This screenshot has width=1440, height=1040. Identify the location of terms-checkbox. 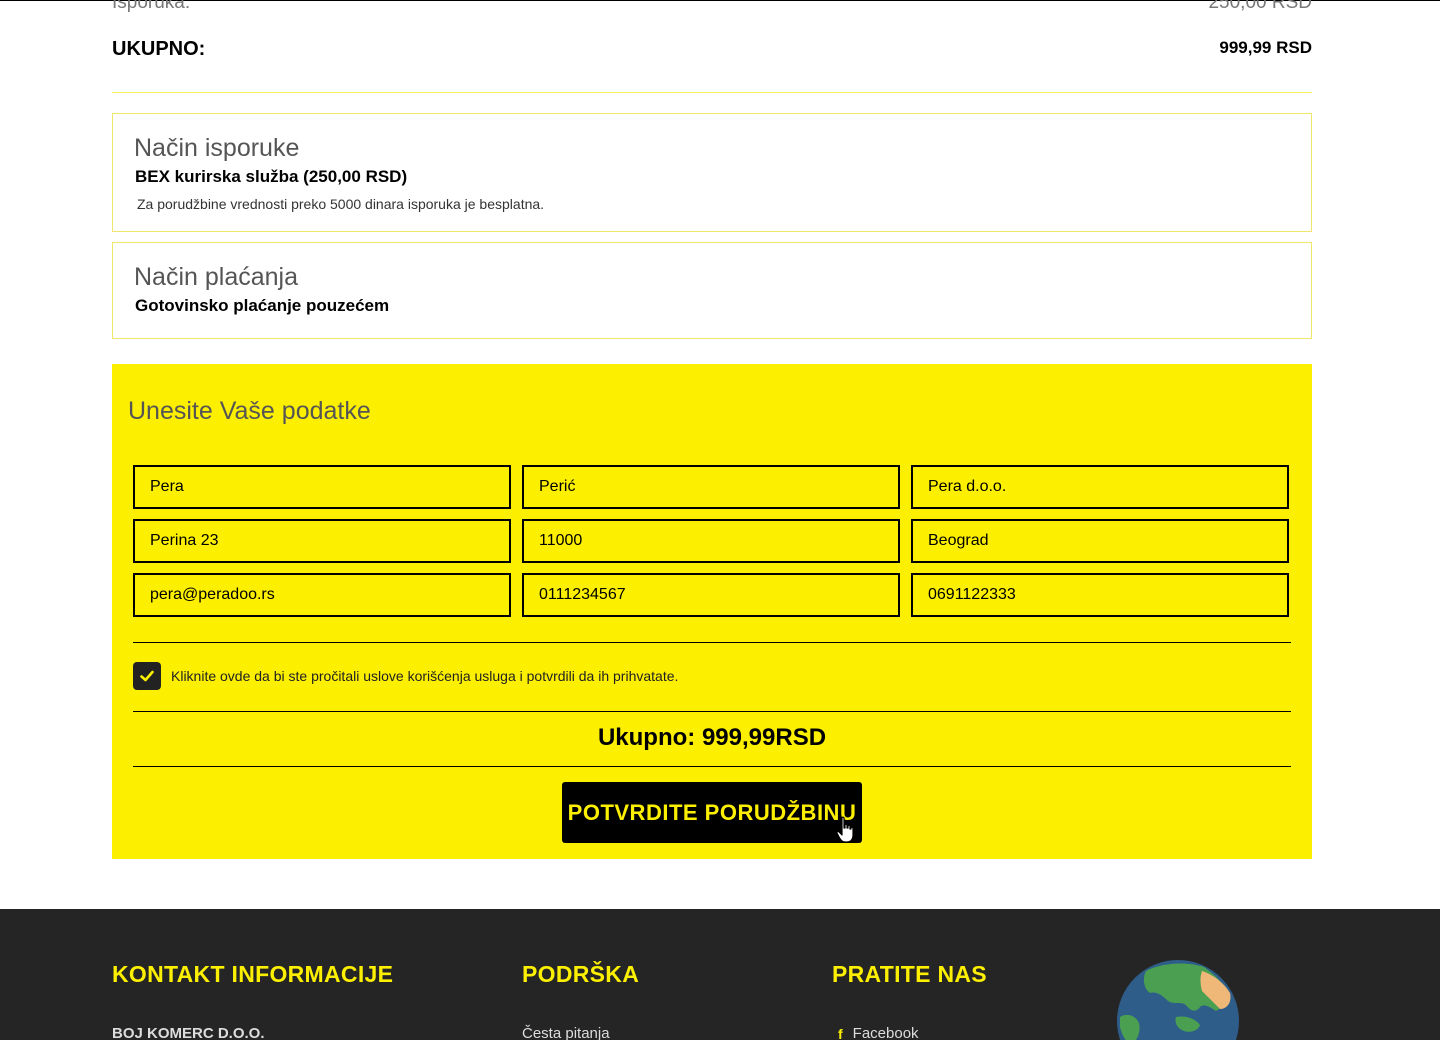
(147, 676).